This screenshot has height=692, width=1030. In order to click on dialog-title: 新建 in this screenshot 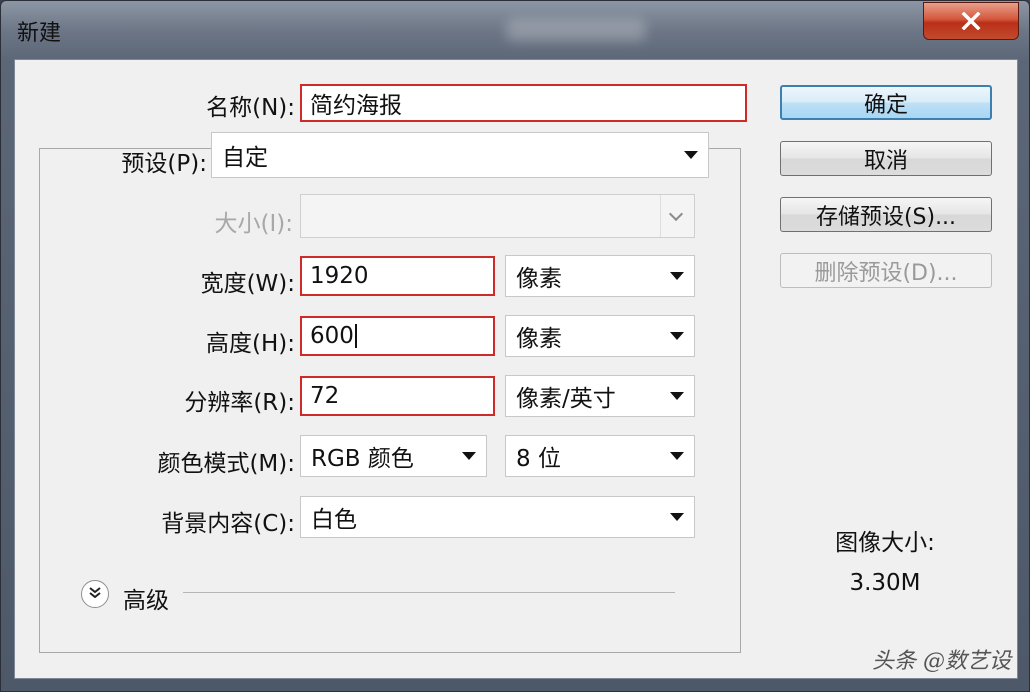, I will do `click(39, 33)`.